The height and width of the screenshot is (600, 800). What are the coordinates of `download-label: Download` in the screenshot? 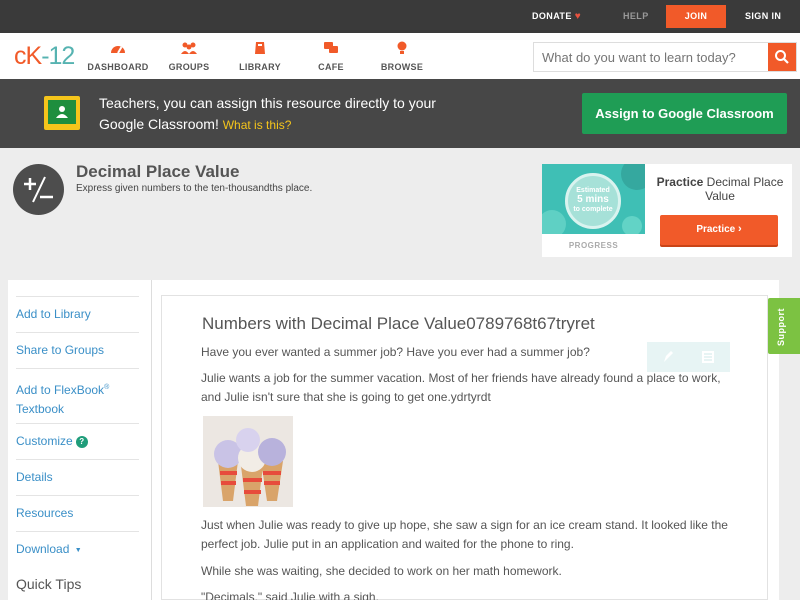 It's located at (43, 549).